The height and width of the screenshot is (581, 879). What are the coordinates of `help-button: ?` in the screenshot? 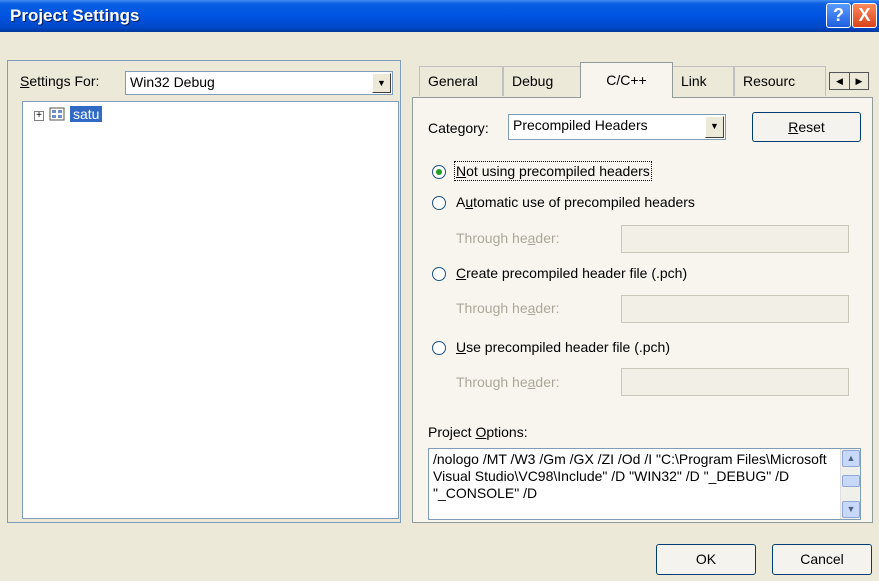 It's located at (838, 15).